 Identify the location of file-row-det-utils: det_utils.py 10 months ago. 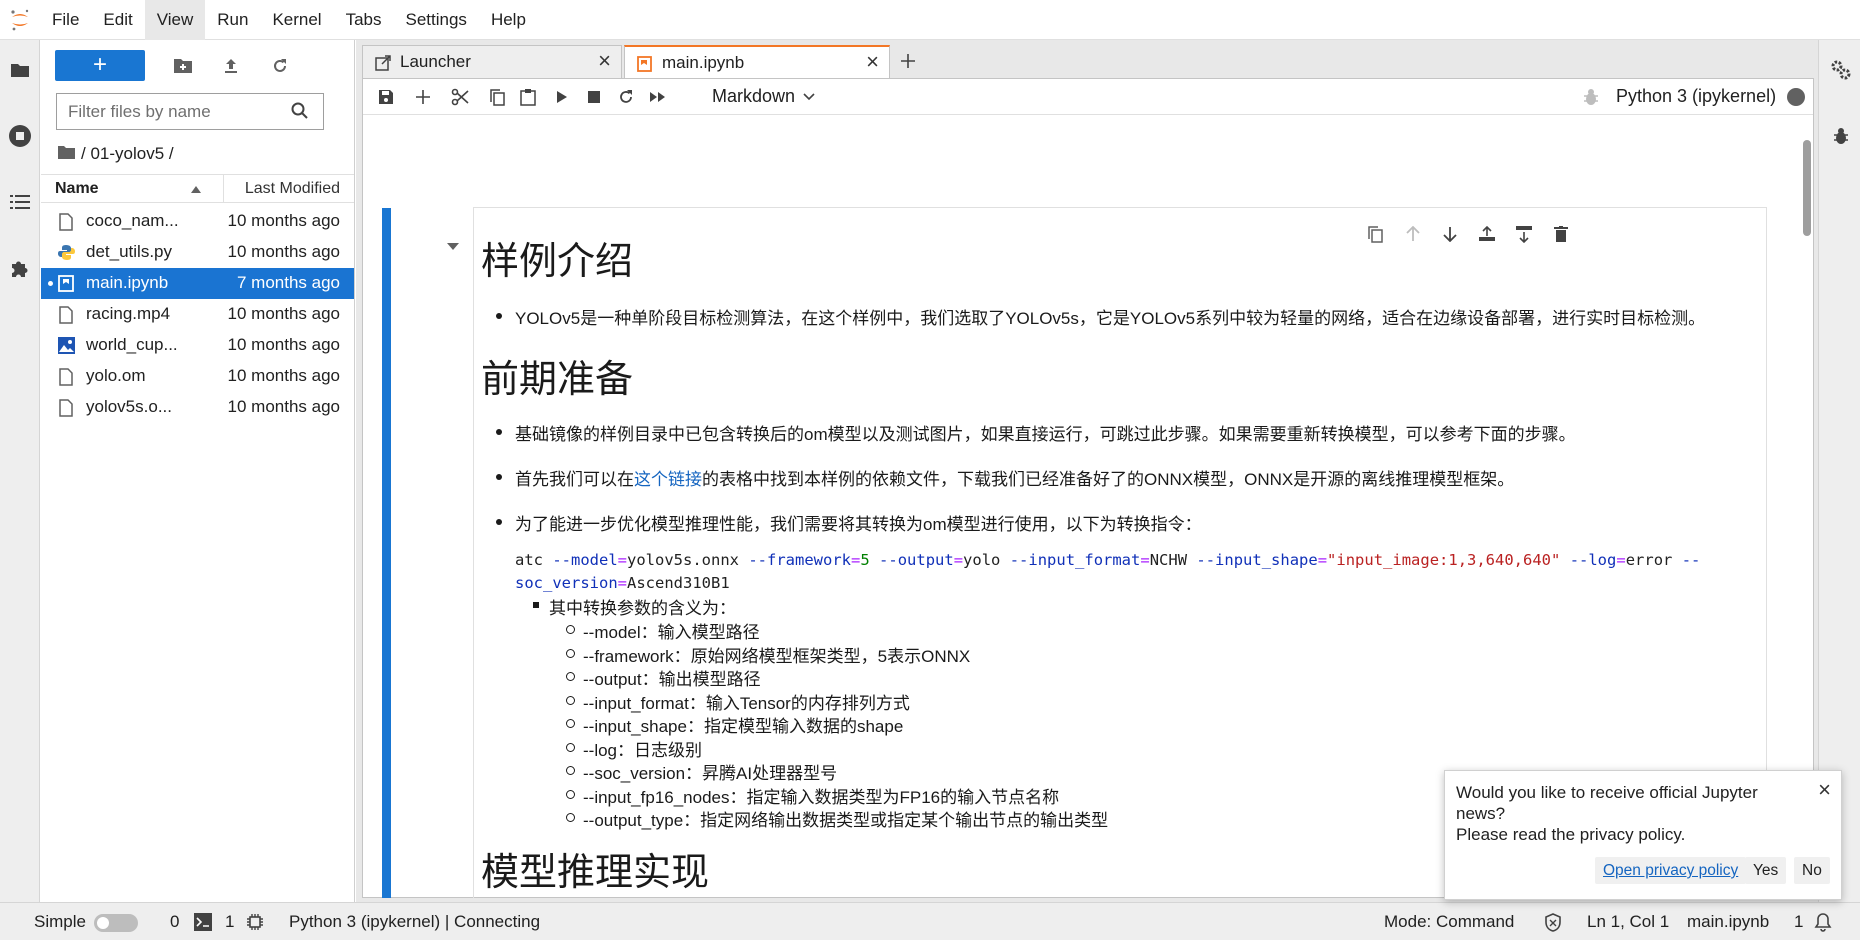
(197, 252).